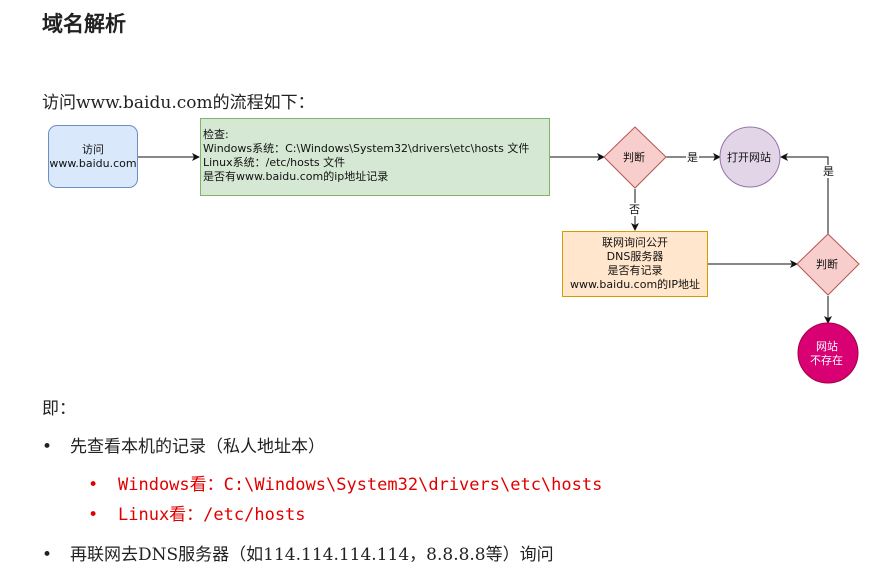 This screenshot has width=880, height=574. What do you see at coordinates (635, 284) in the screenshot?
I see `dns-box-line: www.baidu.com的IP地址` at bounding box center [635, 284].